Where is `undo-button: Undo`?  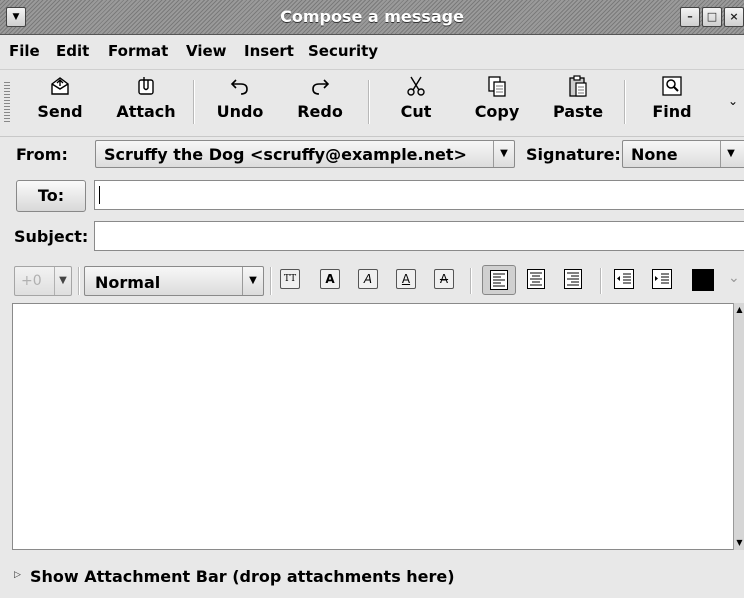 undo-button: Undo is located at coordinates (240, 97).